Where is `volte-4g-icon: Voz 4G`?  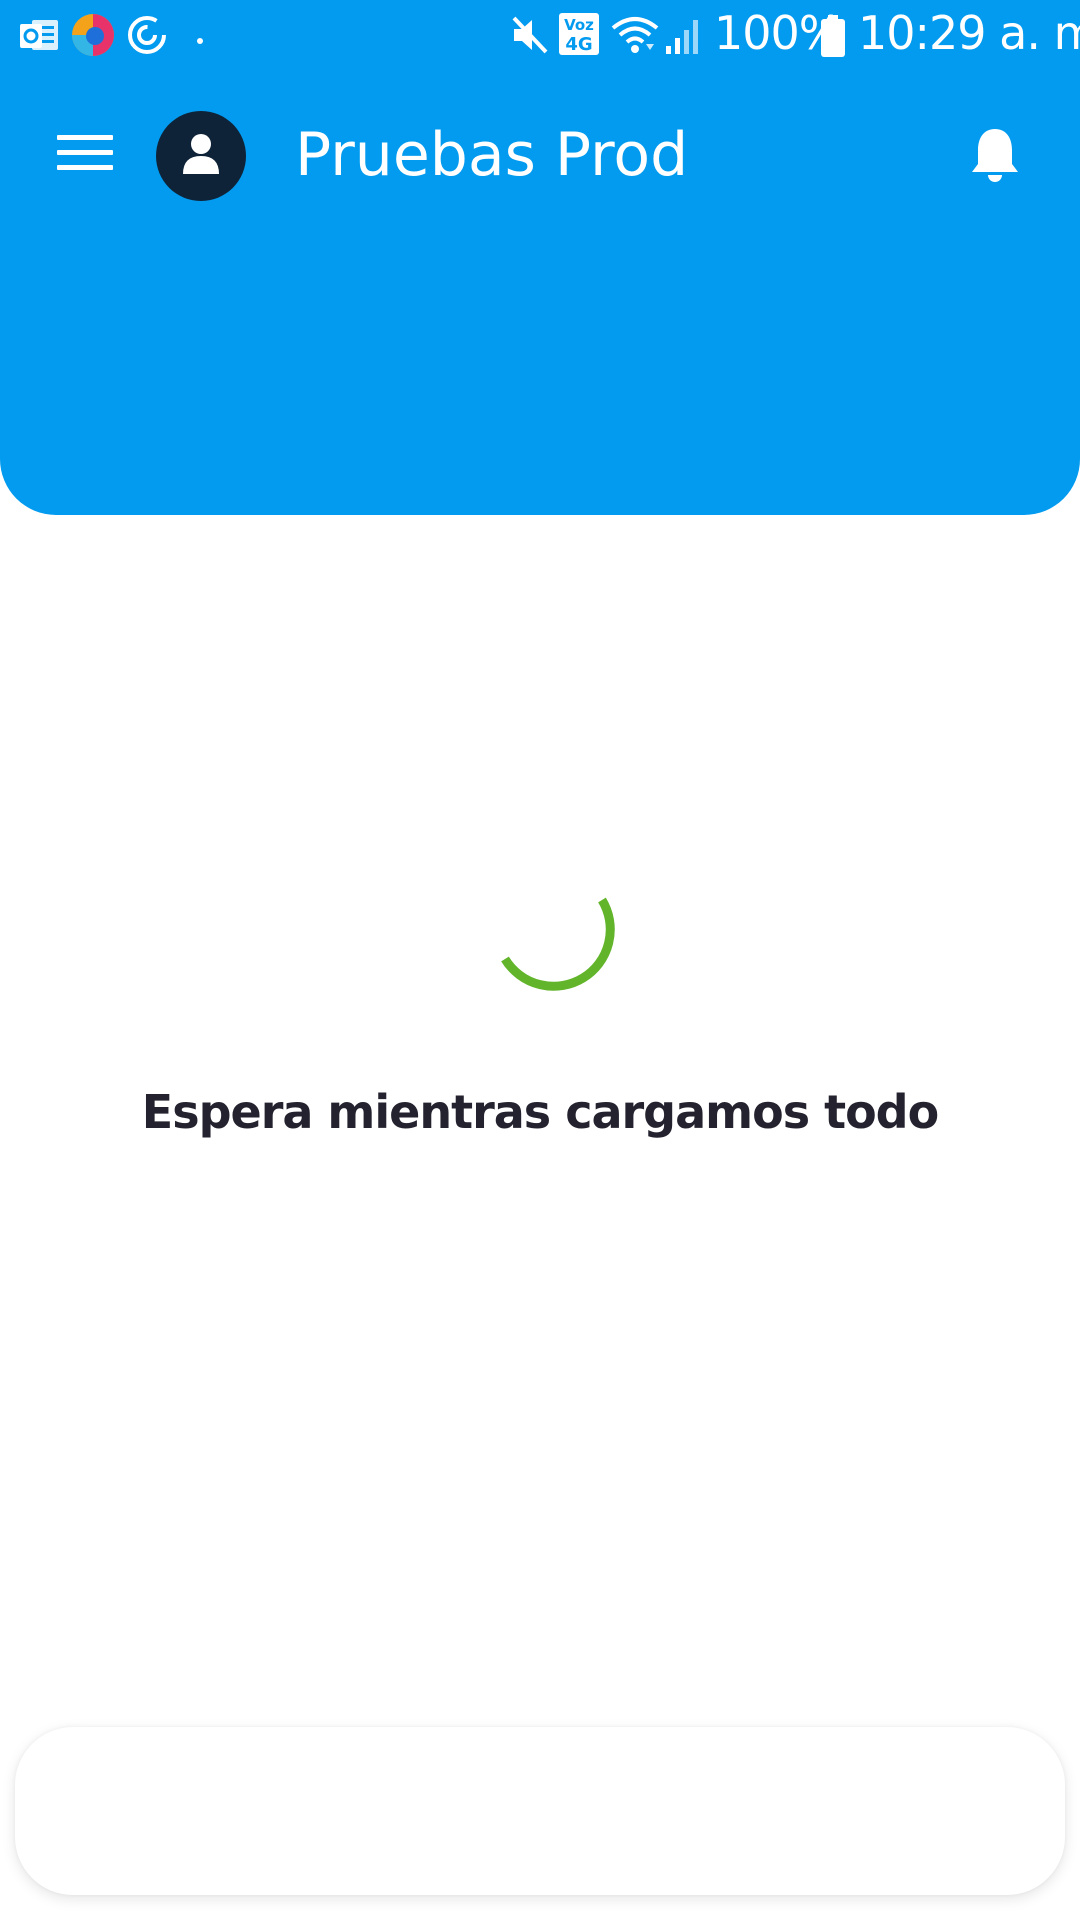 volte-4g-icon: Voz 4G is located at coordinates (579, 36).